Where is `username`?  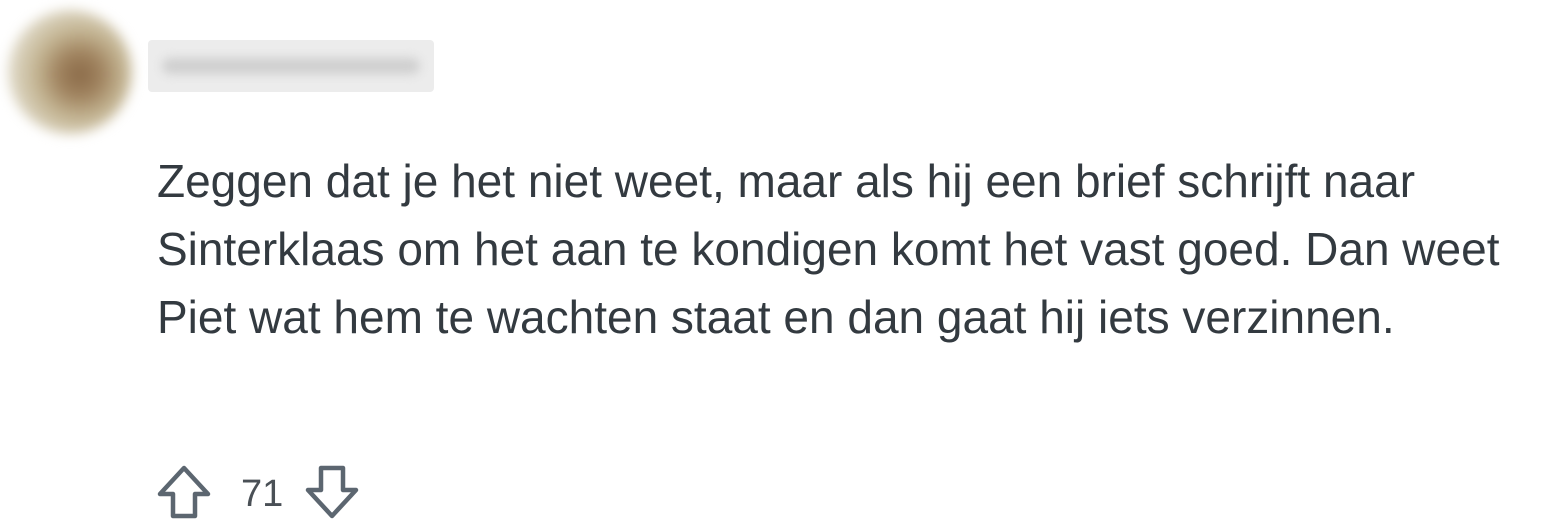
username is located at coordinates (291, 66).